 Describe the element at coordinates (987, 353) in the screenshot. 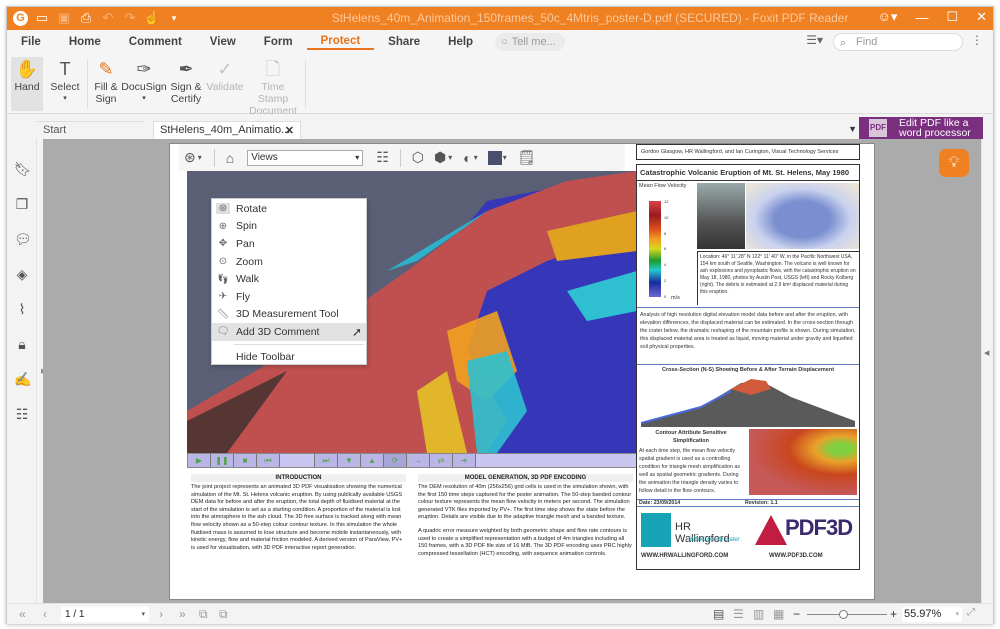

I see `collapse-panel-icon: ◀` at that location.